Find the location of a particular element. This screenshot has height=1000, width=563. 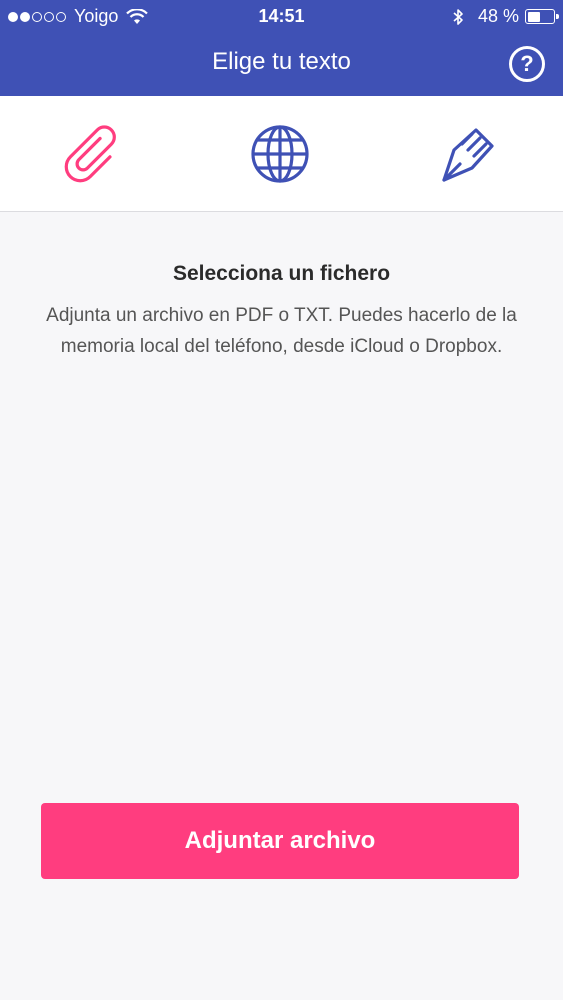

globe-icon is located at coordinates (280, 154).